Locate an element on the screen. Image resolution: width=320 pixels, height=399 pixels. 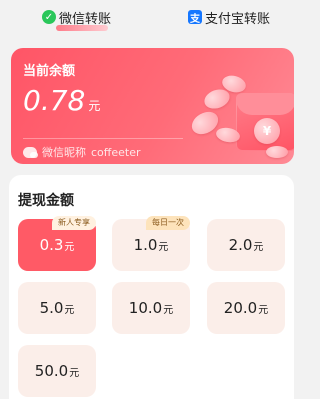
daily-once-tag: 每日一次 is located at coordinates (168, 223).